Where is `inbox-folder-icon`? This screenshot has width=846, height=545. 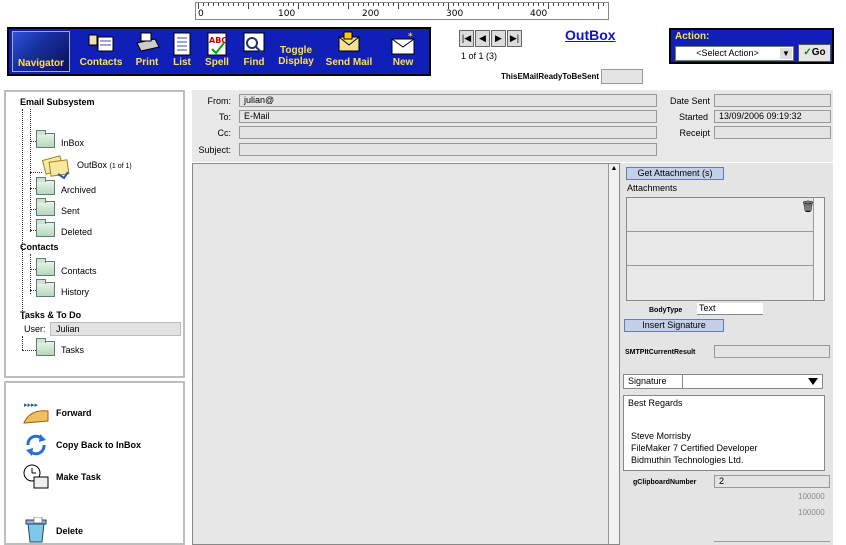
inbox-folder-icon is located at coordinates (45, 139).